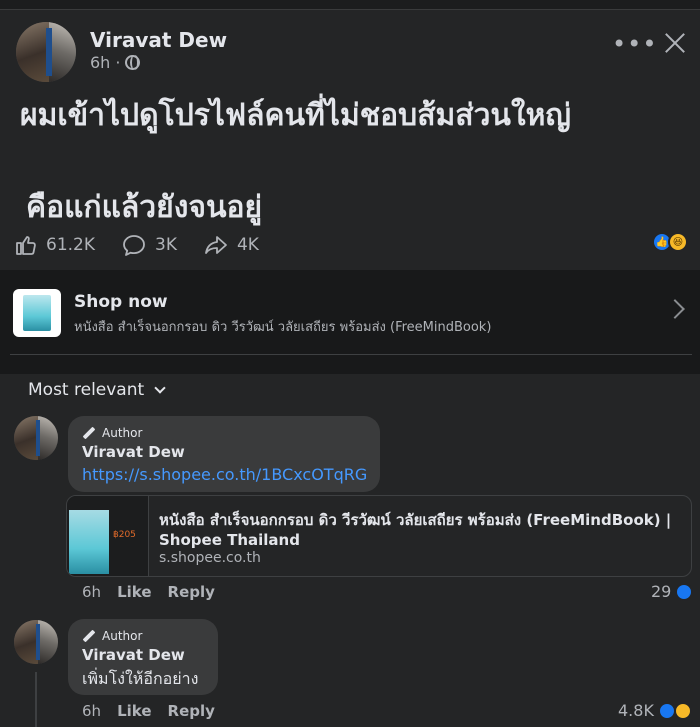 The height and width of the screenshot is (727, 700). I want to click on post-meta: 6h ·, so click(115, 62).